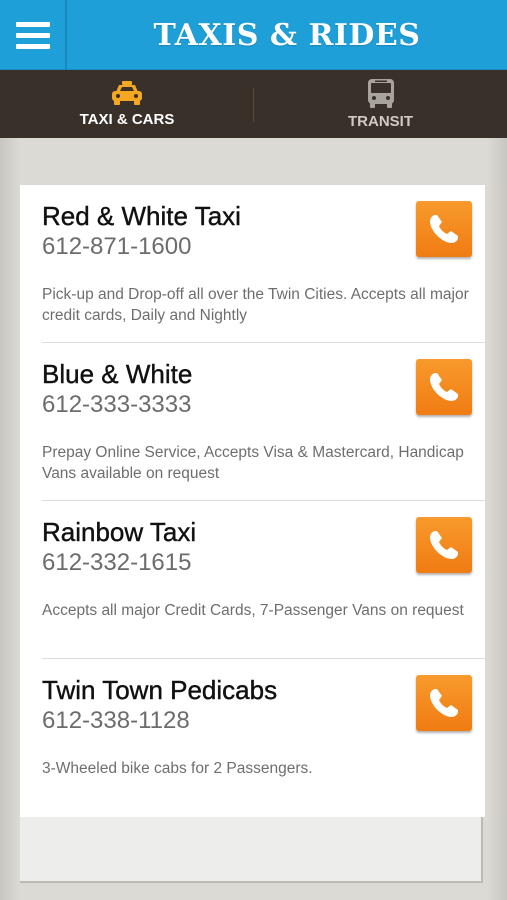 The height and width of the screenshot is (900, 507). I want to click on tab-transit: TRANSIT, so click(380, 104).